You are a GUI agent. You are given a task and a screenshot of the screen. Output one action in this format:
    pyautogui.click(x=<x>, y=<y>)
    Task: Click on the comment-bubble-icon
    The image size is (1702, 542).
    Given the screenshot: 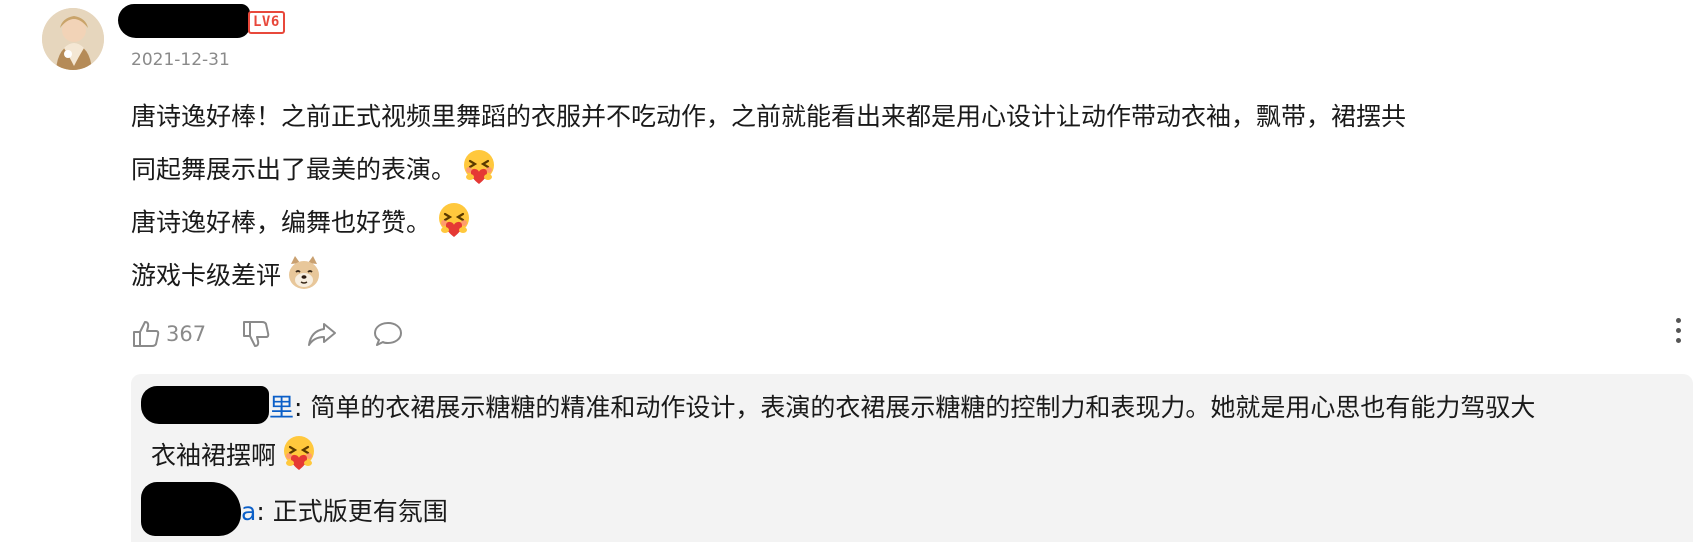 What is the action you would take?
    pyautogui.click(x=388, y=334)
    